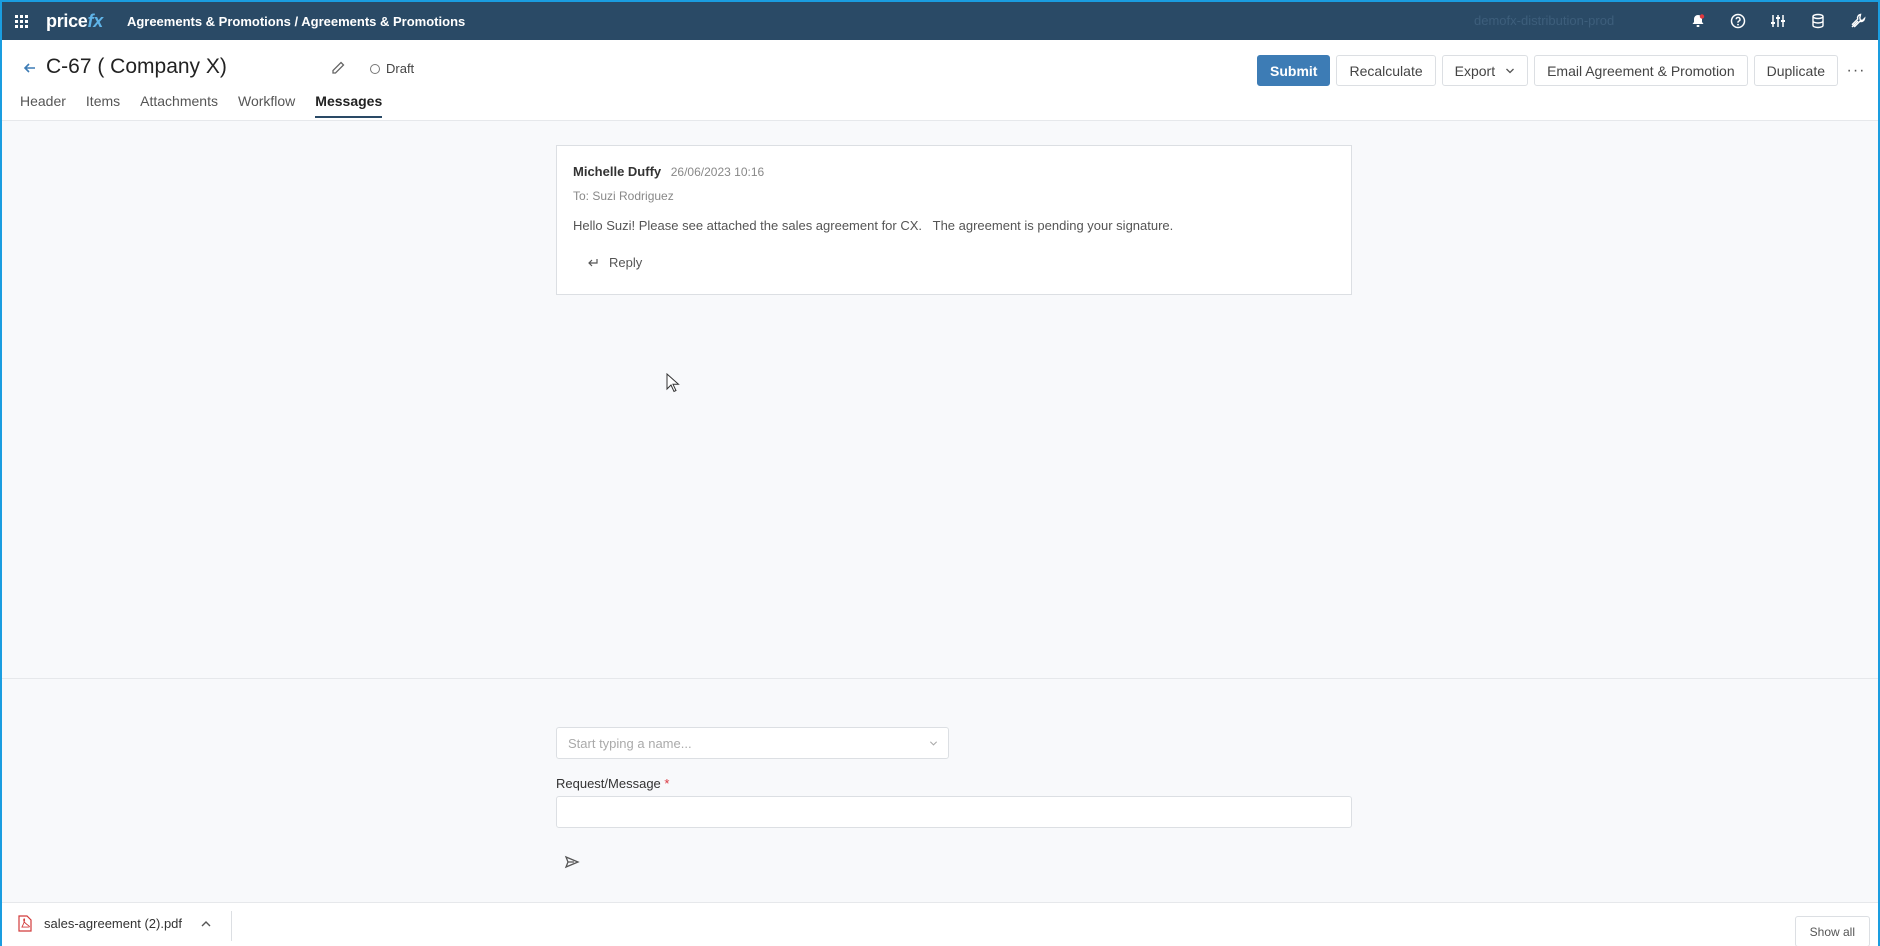 Image resolution: width=1880 pixels, height=946 pixels. I want to click on export-button: Export, so click(1485, 70).